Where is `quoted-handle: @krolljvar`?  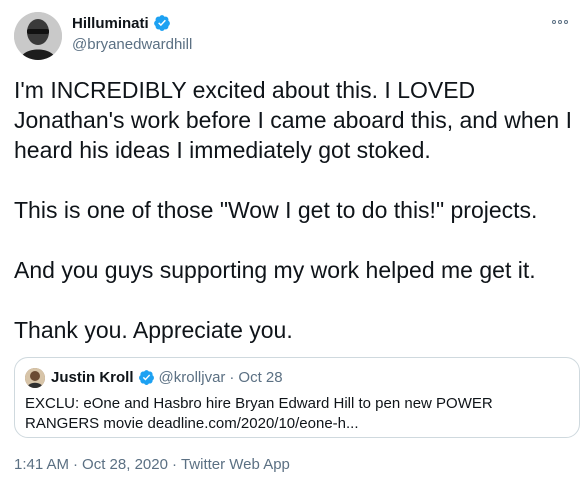 quoted-handle: @krolljvar is located at coordinates (192, 377).